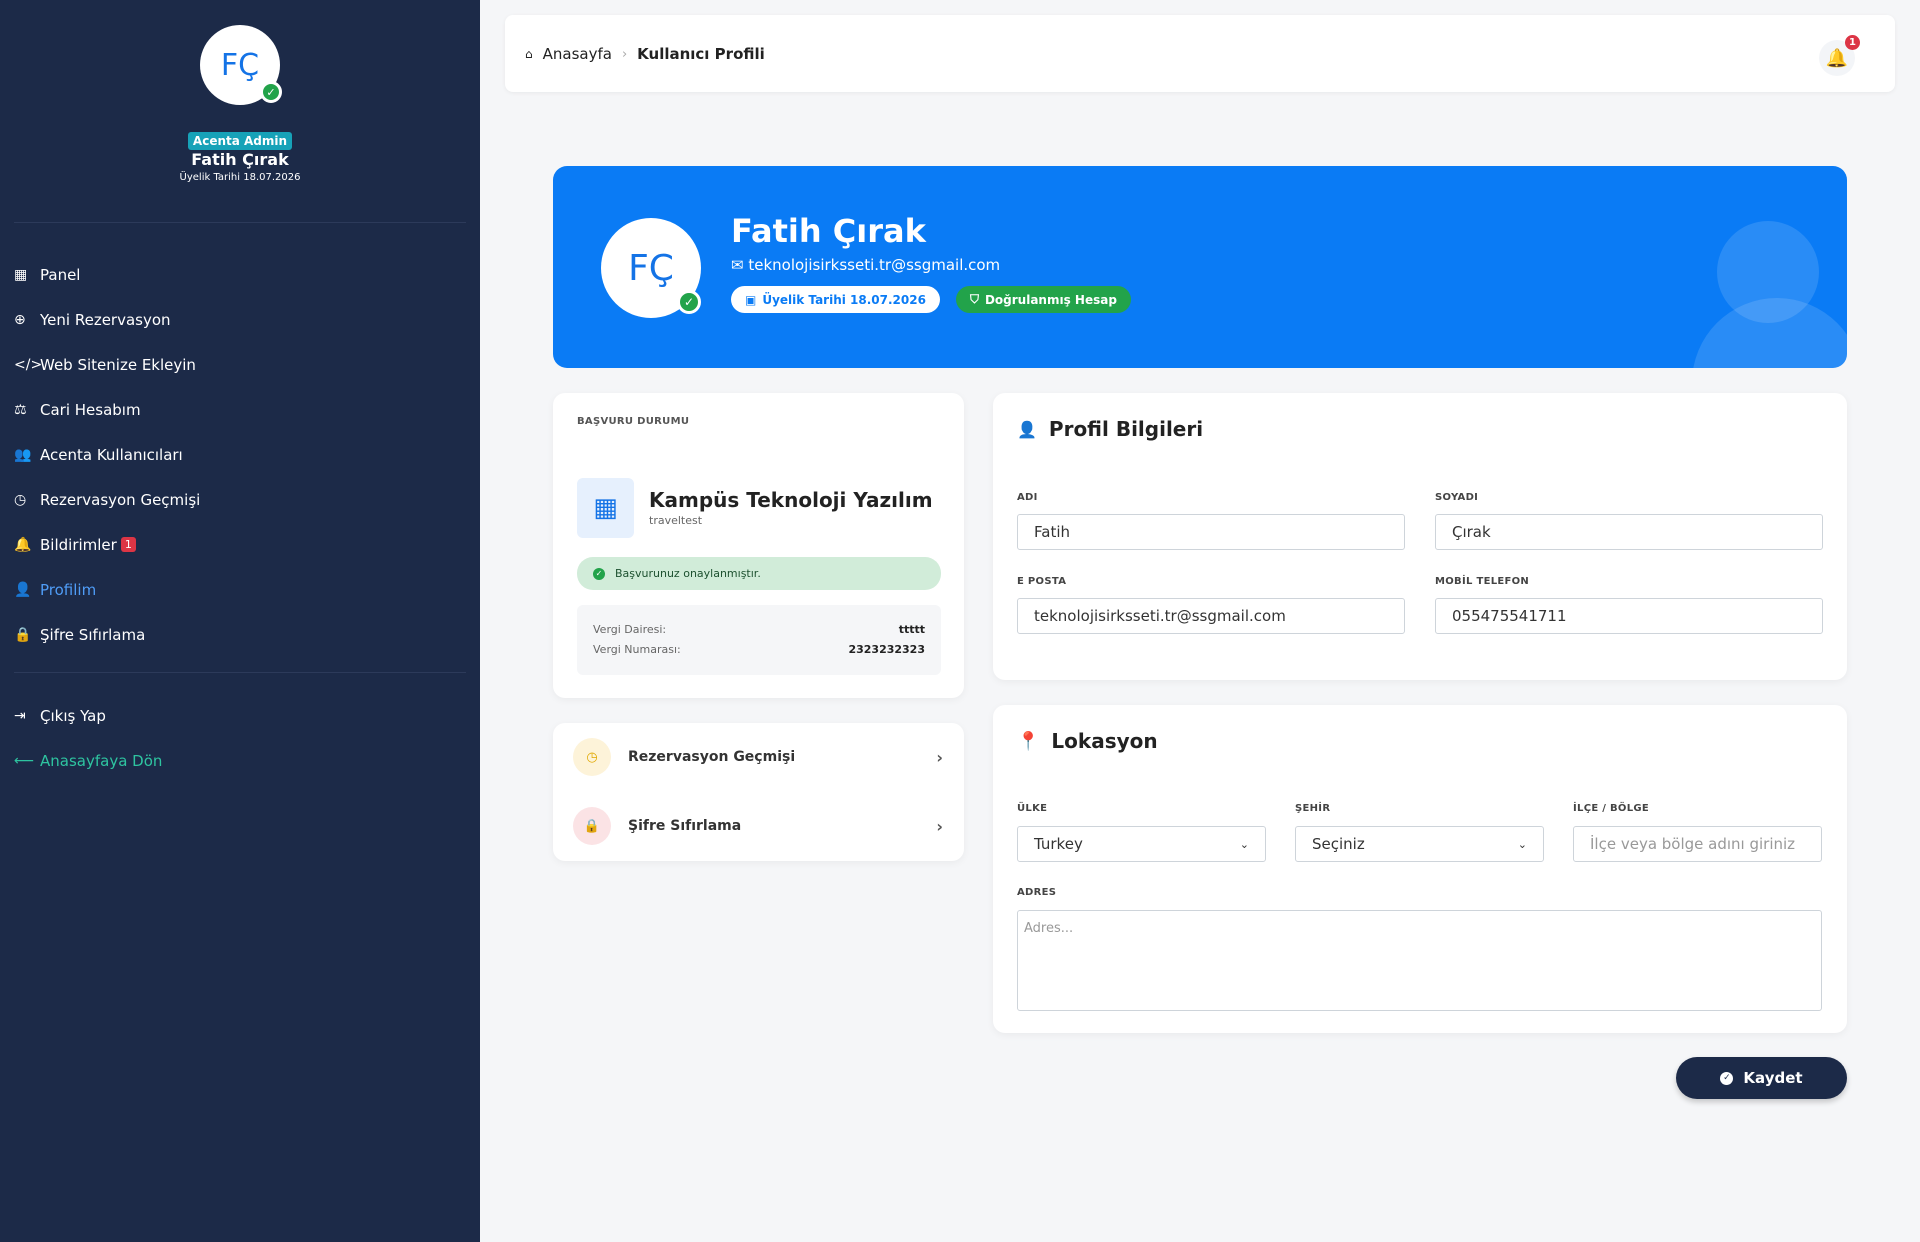 Image resolution: width=1920 pixels, height=1242 pixels. I want to click on company-name: Kampüs Teknoloji Yazılım, so click(791, 500).